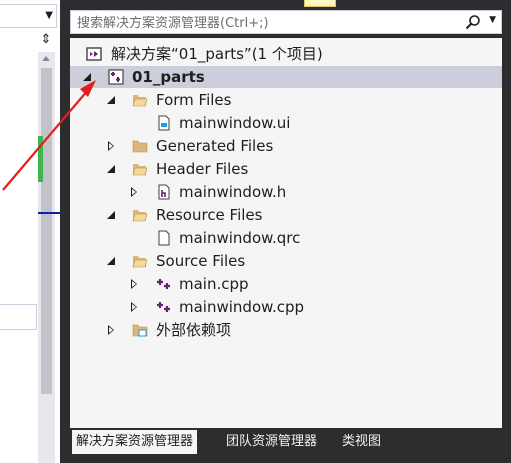 Image resolution: width=511 pixels, height=463 pixels. Describe the element at coordinates (46, 58) in the screenshot. I see `scroll-up-icon` at that location.